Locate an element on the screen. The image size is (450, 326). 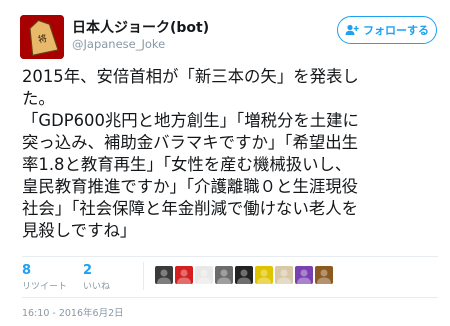
retweet-label: リツイート is located at coordinates (45, 287).